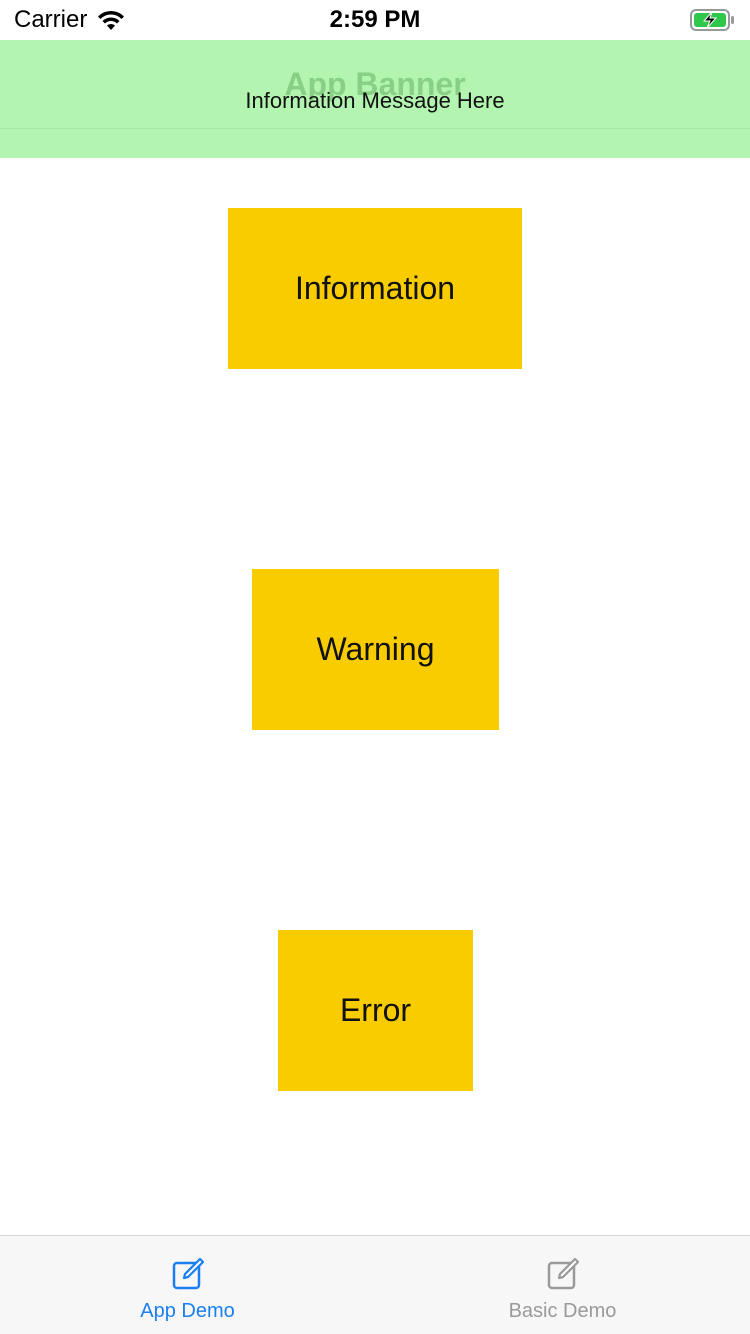 The image size is (750, 1334). I want to click on tab-basic-demo: Basic Demo, so click(562, 1285).